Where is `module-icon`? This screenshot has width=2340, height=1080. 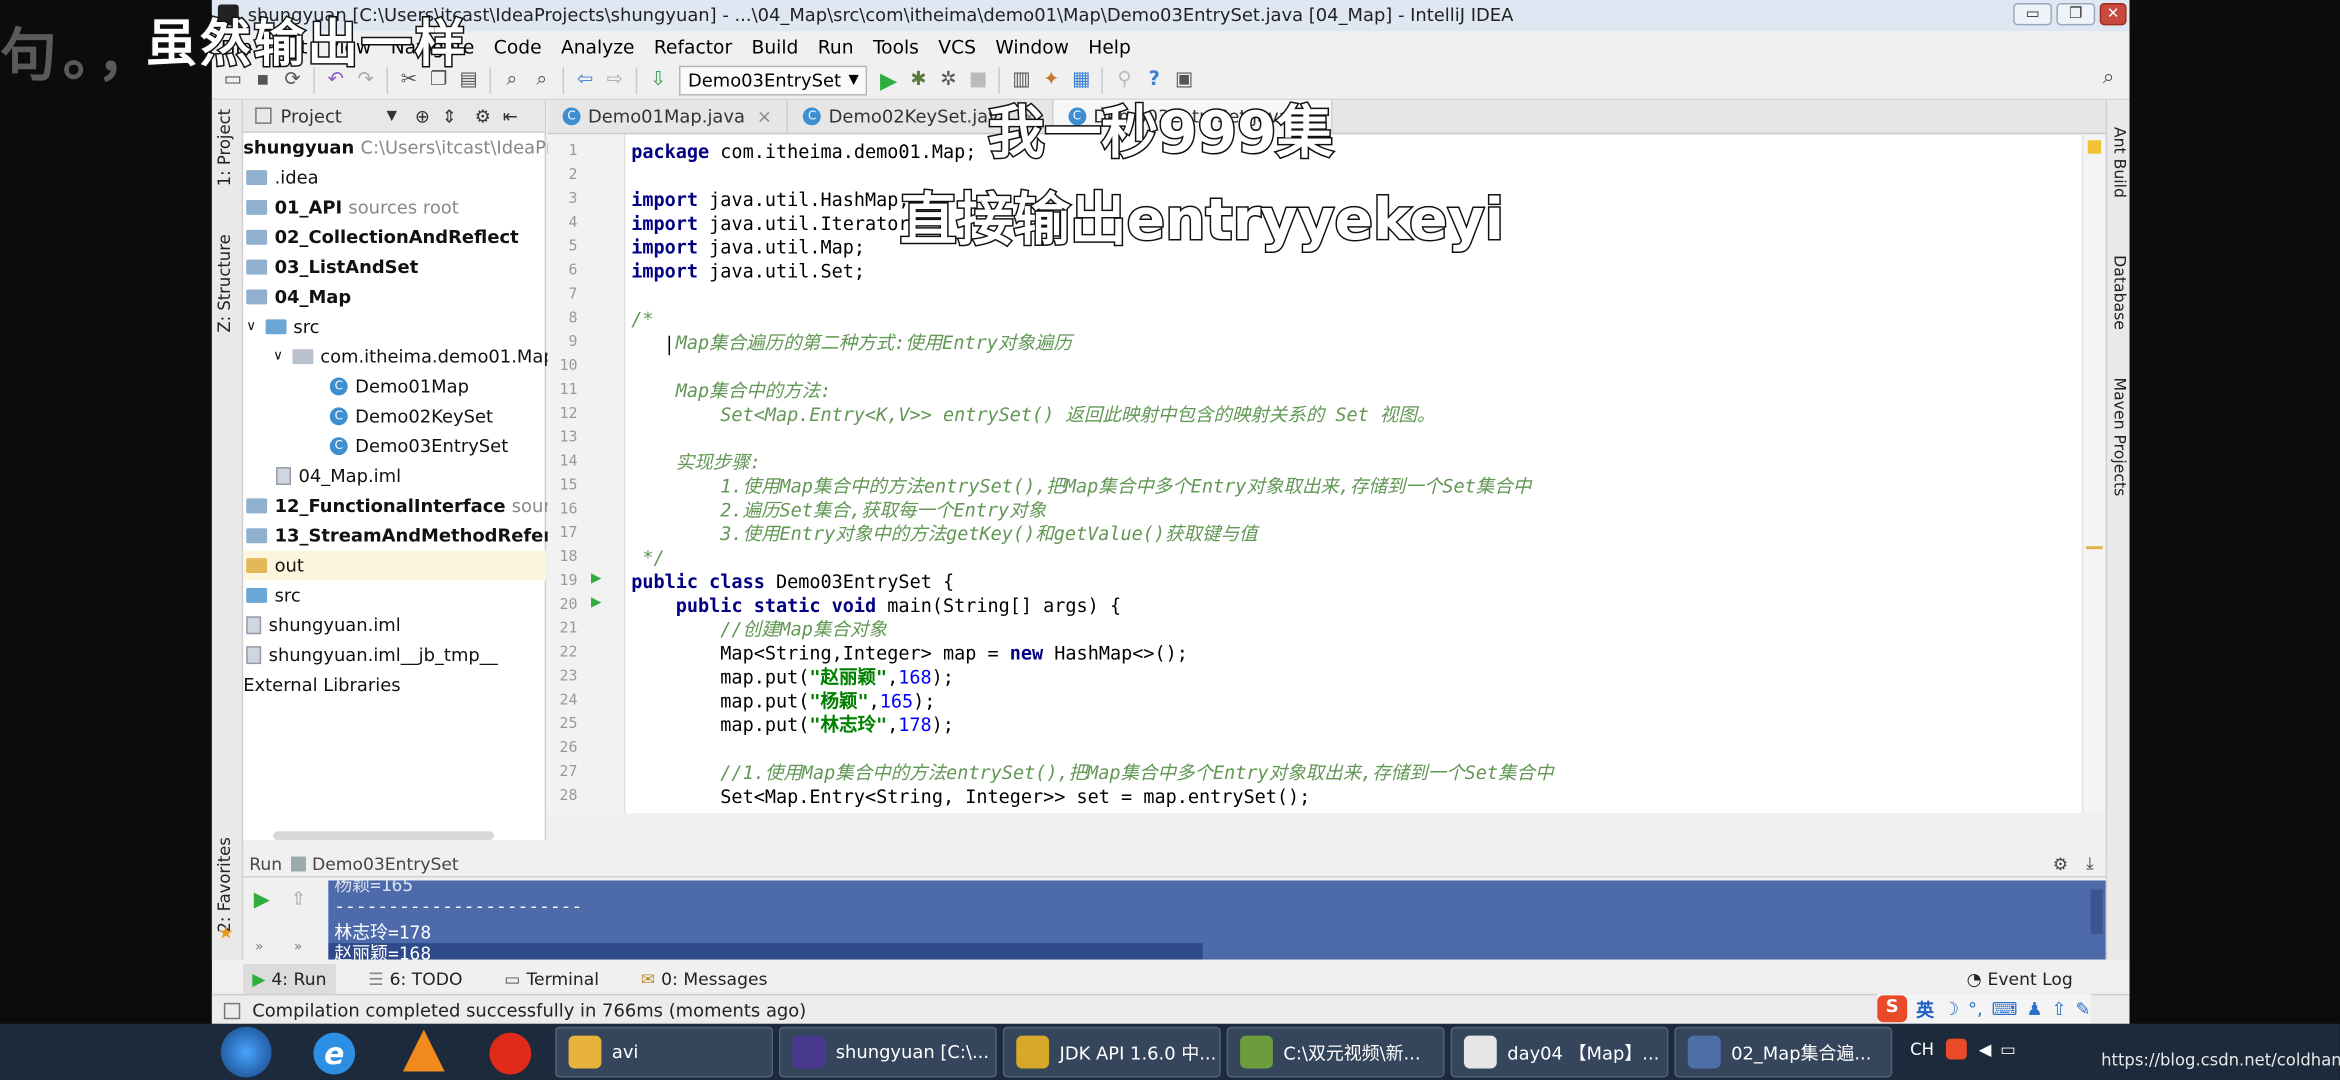
module-icon is located at coordinates (257, 207).